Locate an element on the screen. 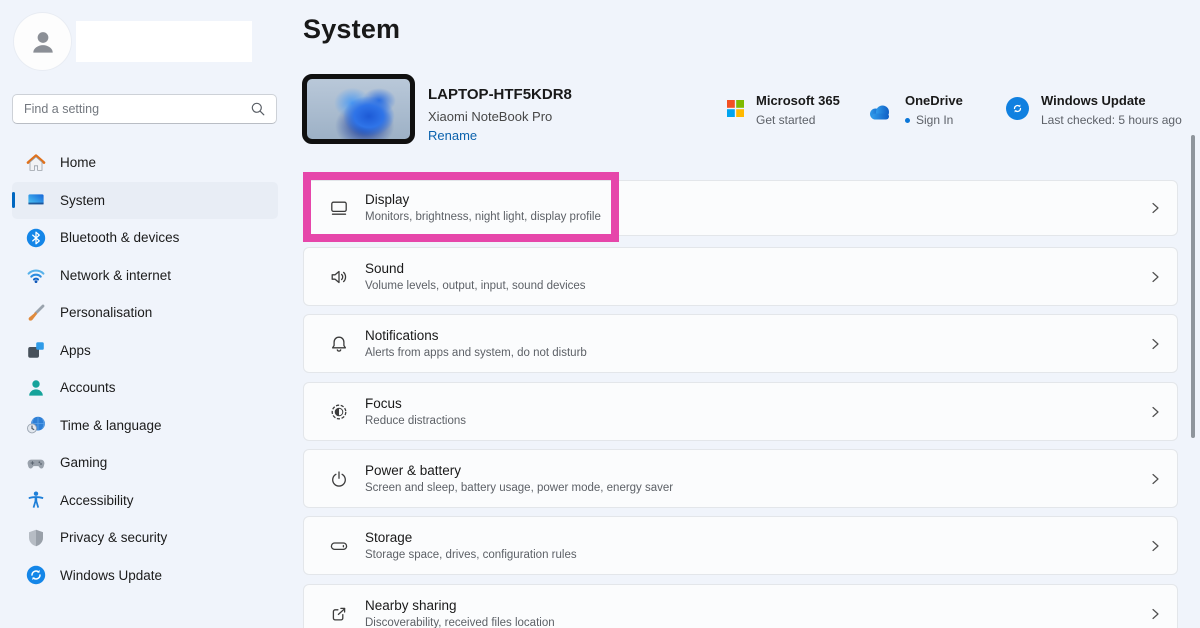  network-icon is located at coordinates (36, 275).